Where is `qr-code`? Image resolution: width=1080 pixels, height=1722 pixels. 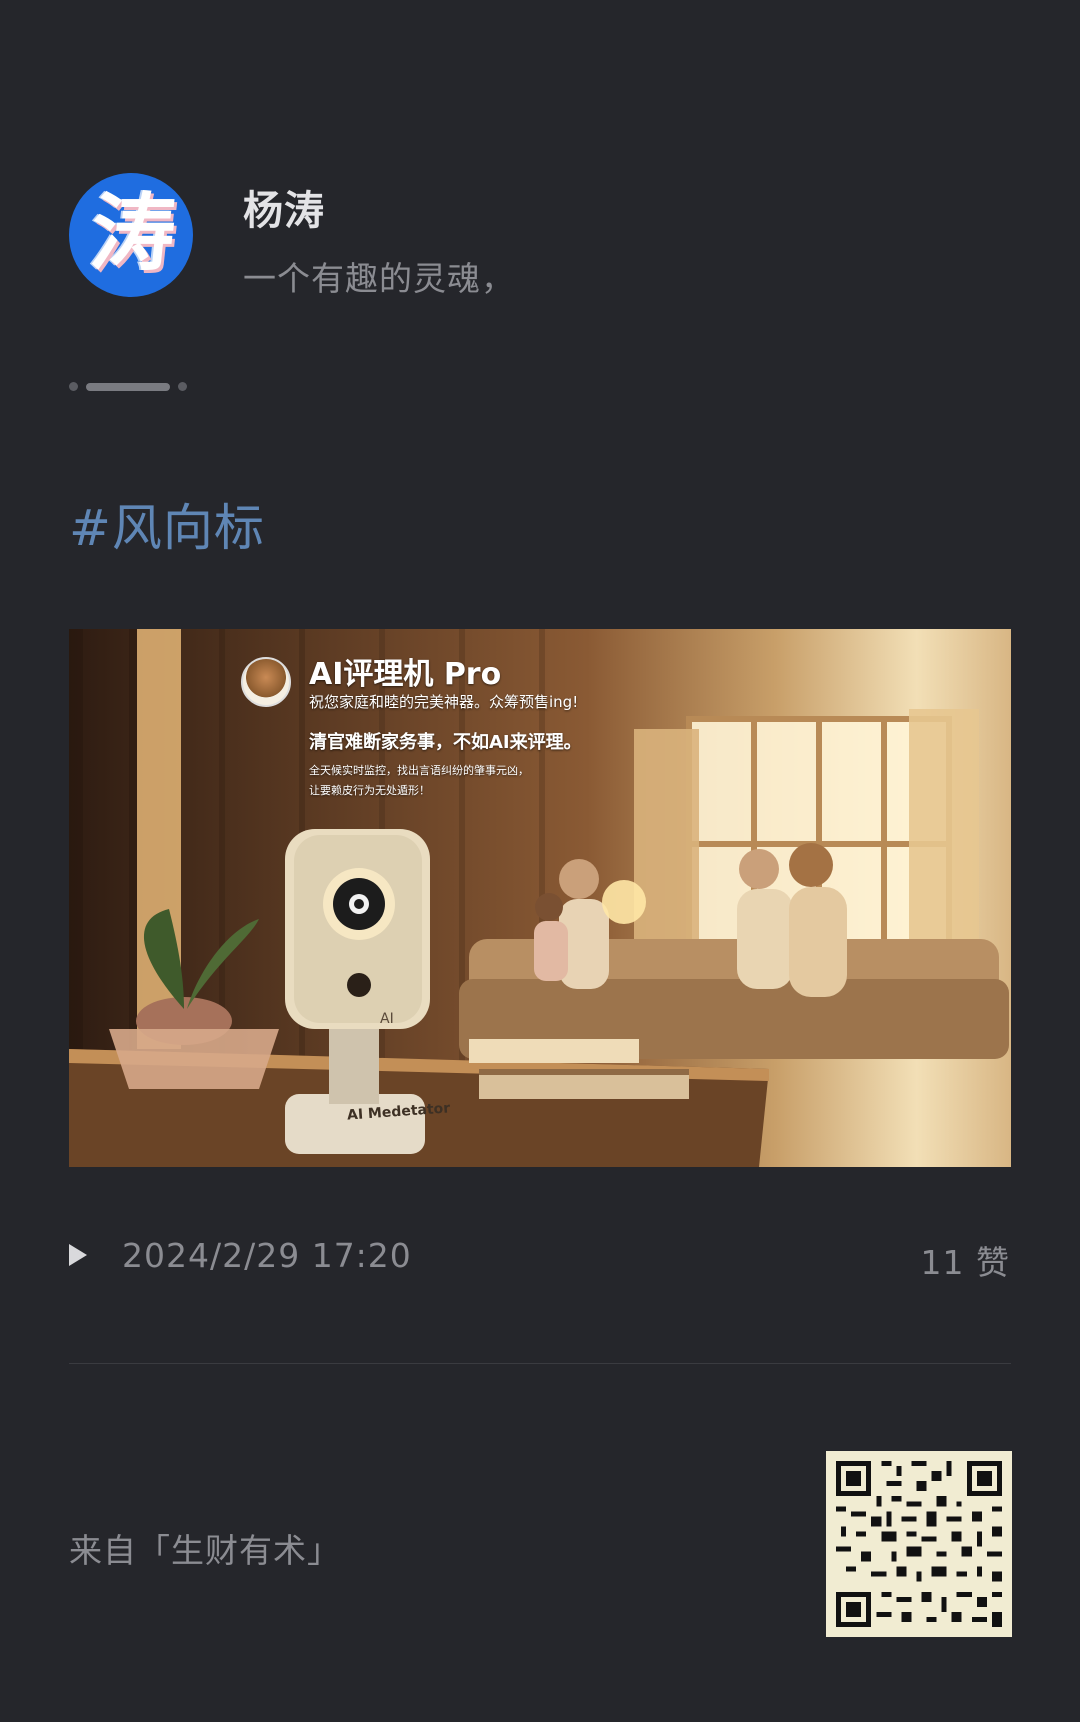 qr-code is located at coordinates (919, 1544).